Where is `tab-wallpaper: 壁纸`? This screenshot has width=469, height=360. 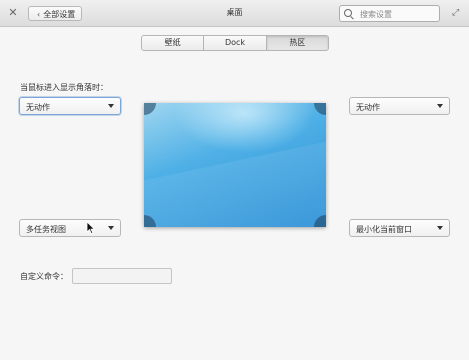
tab-wallpaper: 壁纸 is located at coordinates (173, 43).